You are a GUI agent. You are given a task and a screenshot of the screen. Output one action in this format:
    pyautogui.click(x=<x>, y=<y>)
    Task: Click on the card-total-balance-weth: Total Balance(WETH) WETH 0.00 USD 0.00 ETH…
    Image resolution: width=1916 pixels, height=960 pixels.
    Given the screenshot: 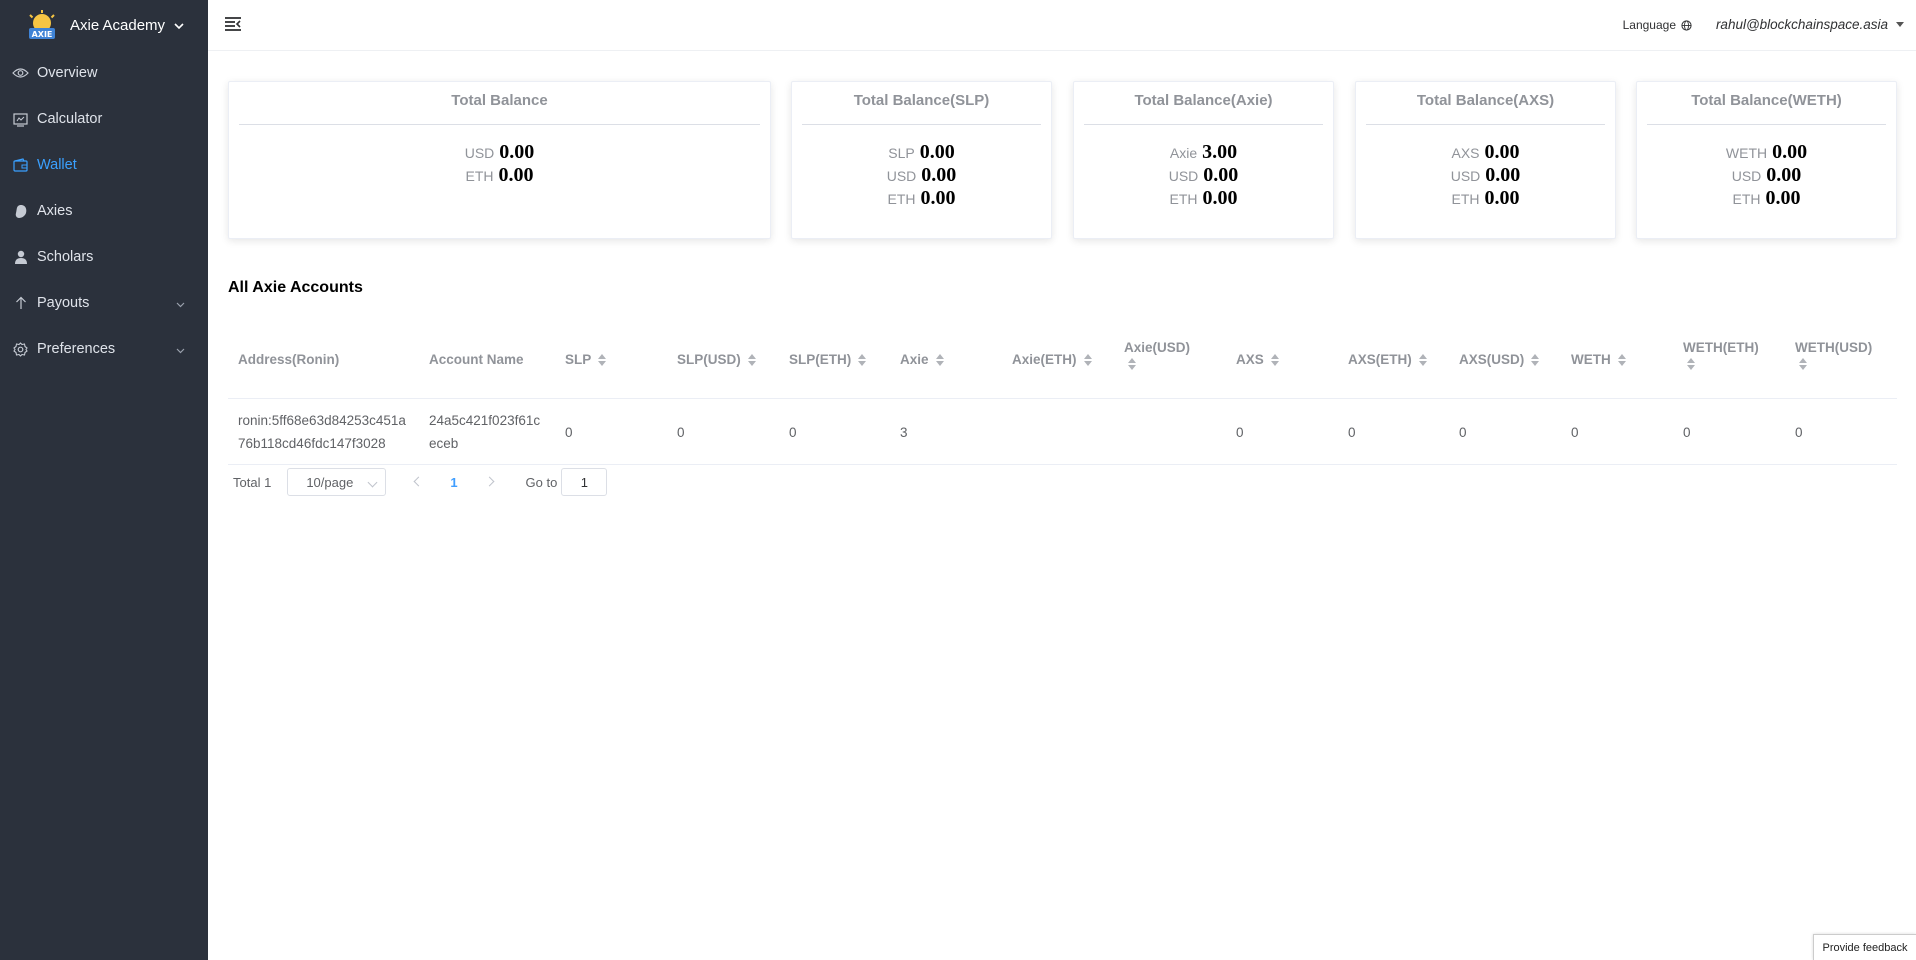 What is the action you would take?
    pyautogui.click(x=1766, y=160)
    